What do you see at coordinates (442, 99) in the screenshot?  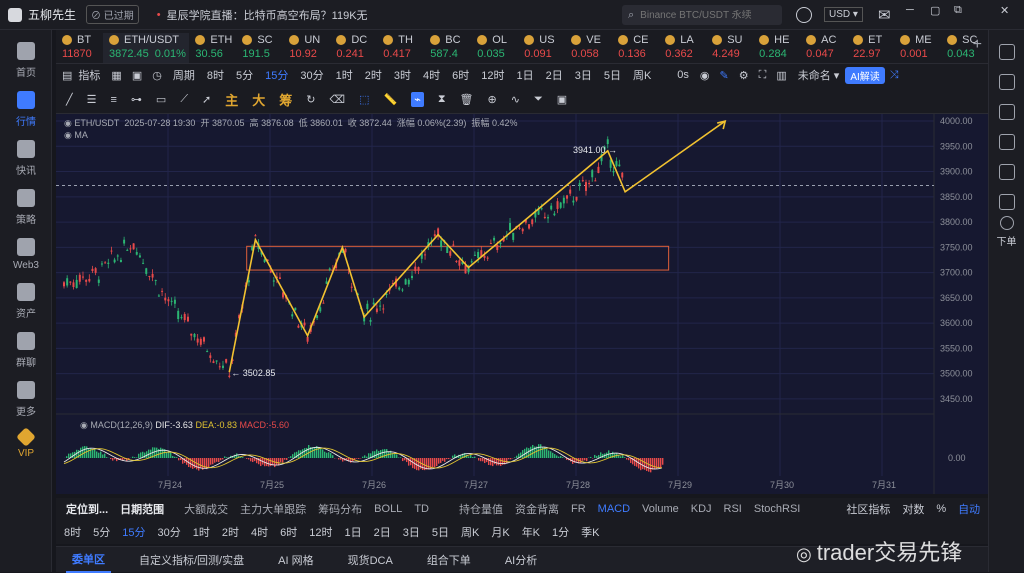 I see `candle-icon: ⧗` at bounding box center [442, 99].